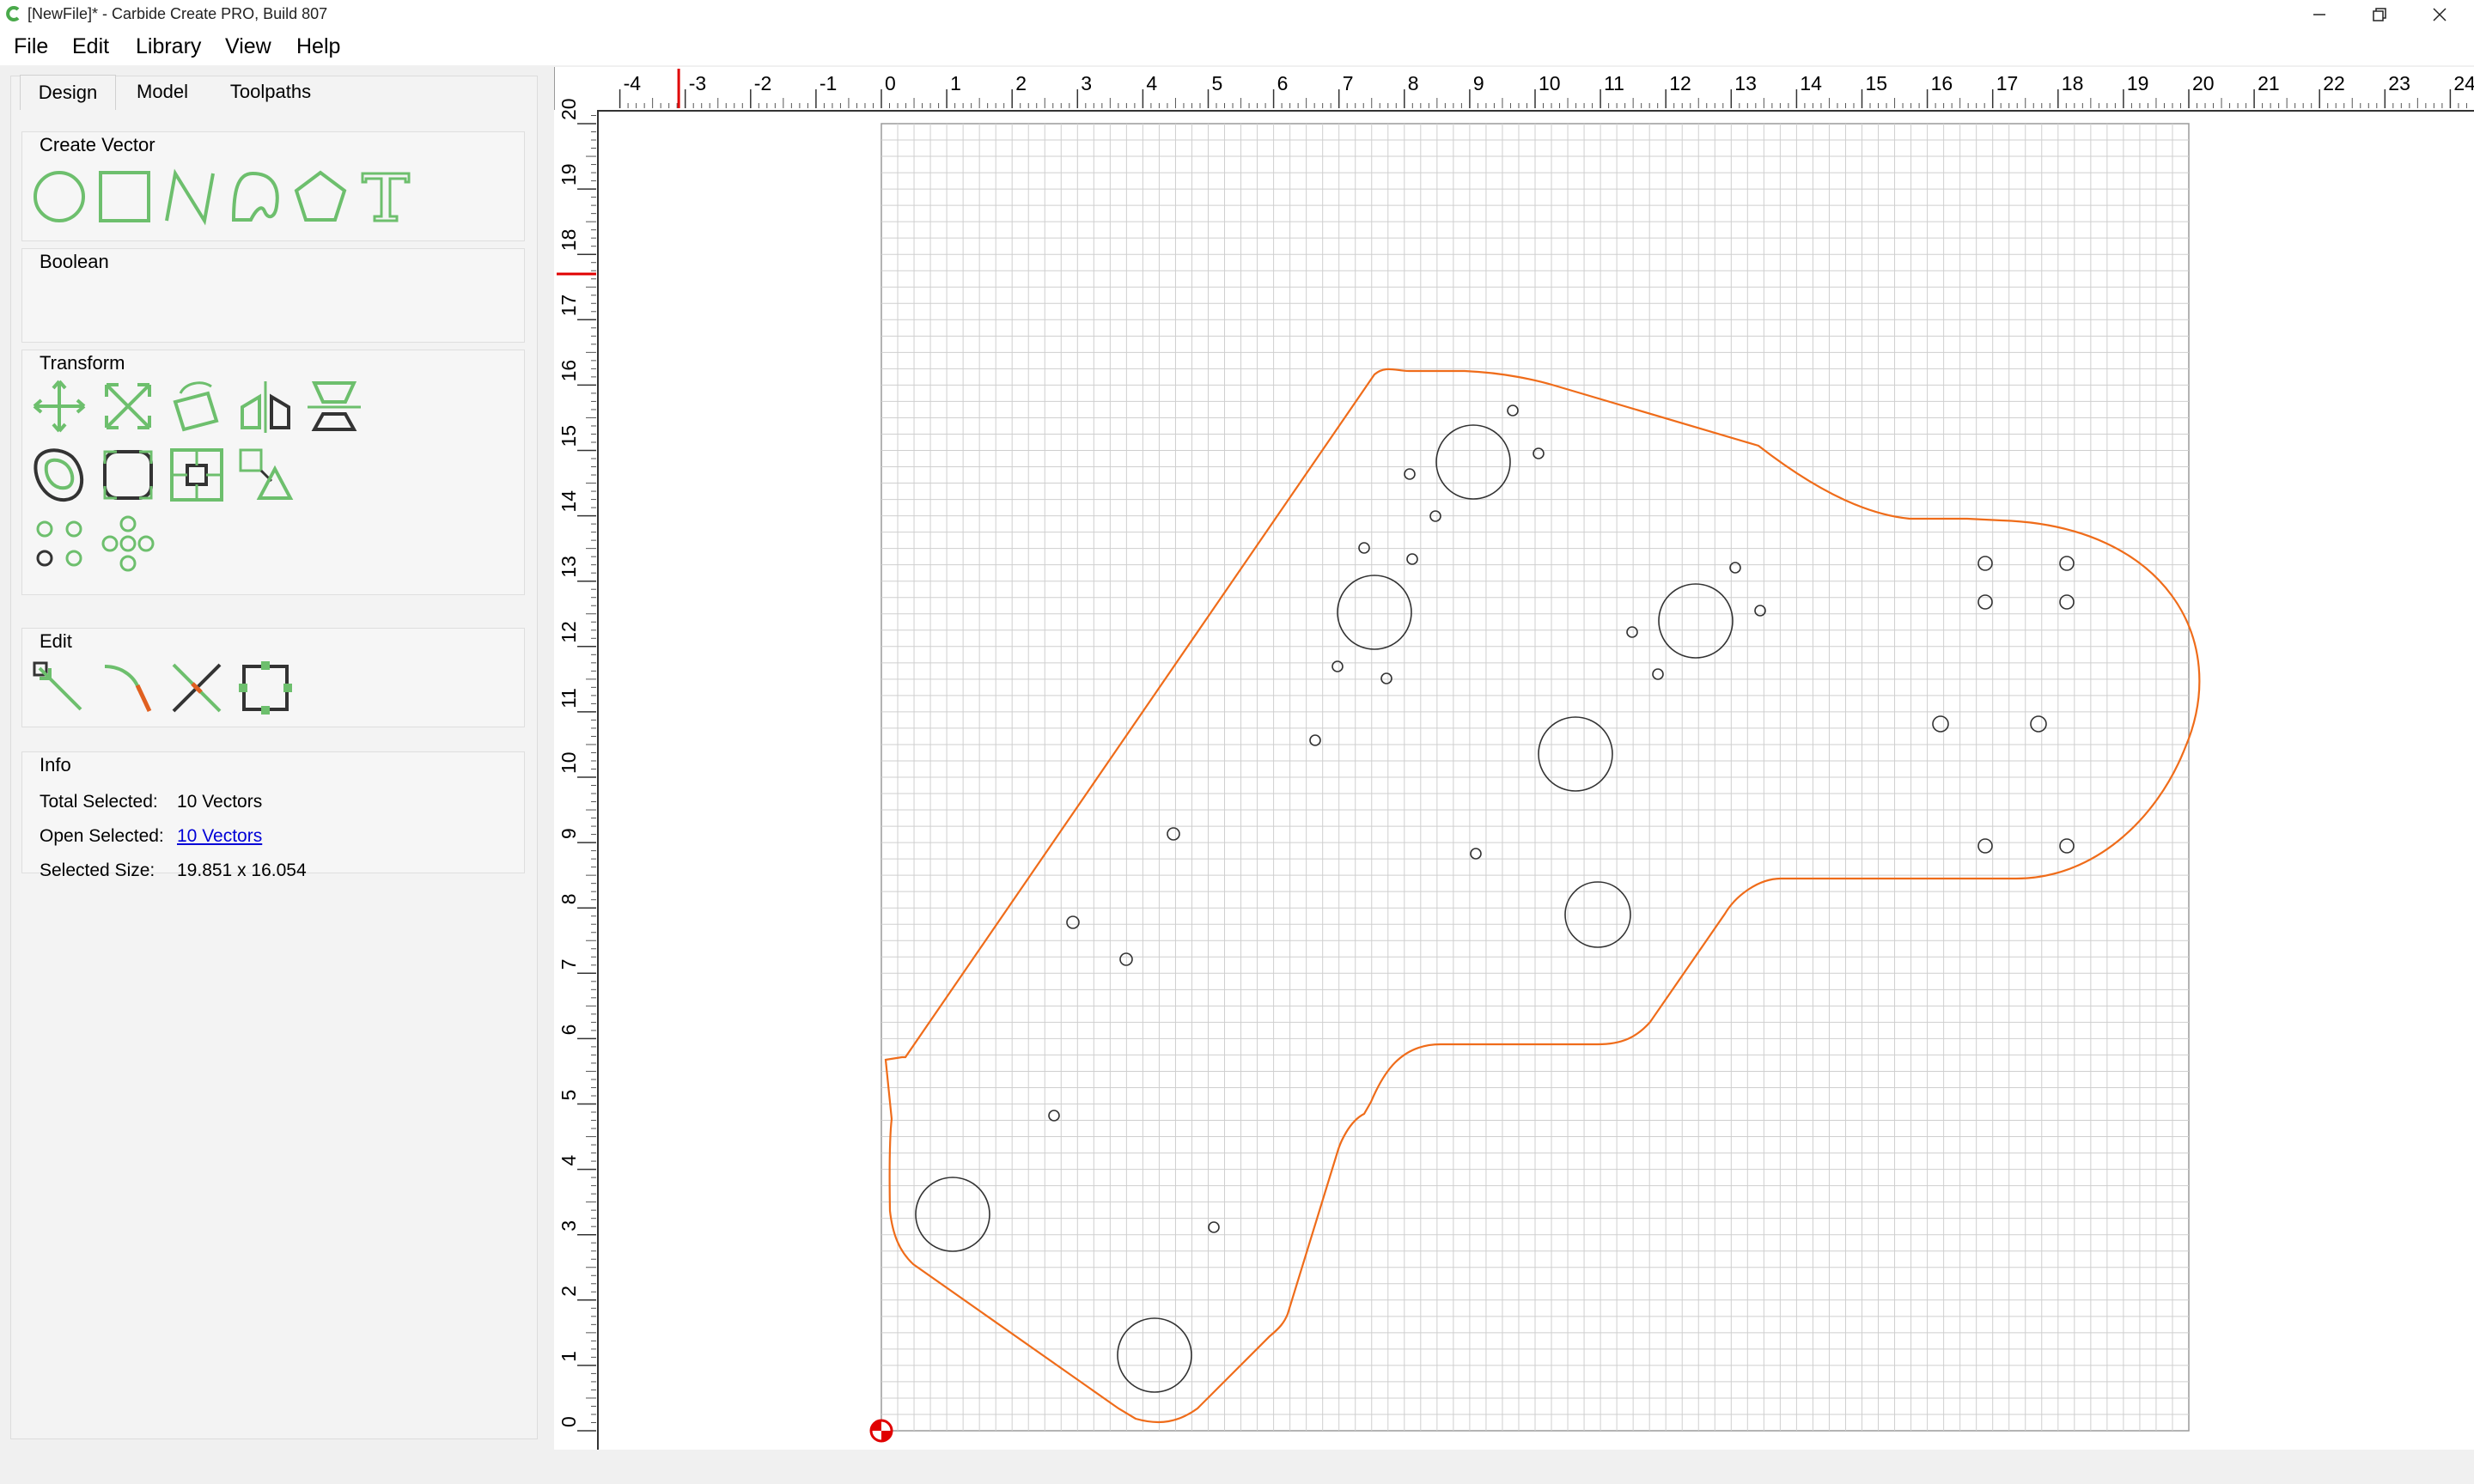 The width and height of the screenshot is (2474, 1484). What do you see at coordinates (569, 699) in the screenshot?
I see `ruler-y-label: 11` at bounding box center [569, 699].